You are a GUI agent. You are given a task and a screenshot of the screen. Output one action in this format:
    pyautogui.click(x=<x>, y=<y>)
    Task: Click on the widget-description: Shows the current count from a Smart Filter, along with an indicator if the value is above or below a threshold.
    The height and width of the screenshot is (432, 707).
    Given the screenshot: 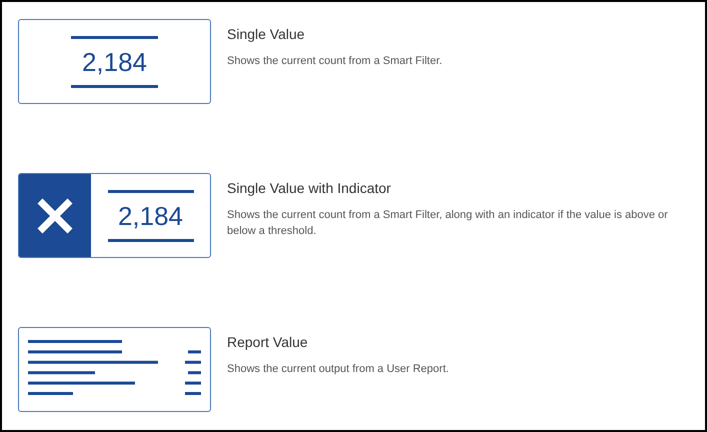 What is the action you would take?
    pyautogui.click(x=448, y=223)
    